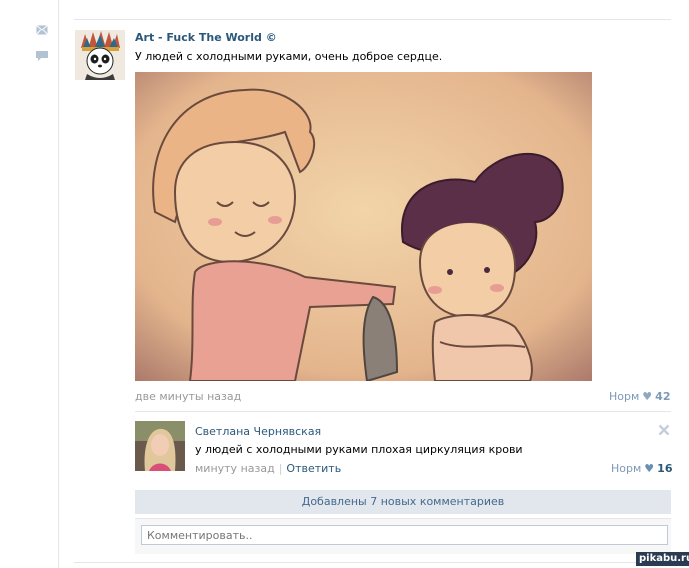 The height and width of the screenshot is (568, 689). I want to click on post-like-button: Норм ♥ 42, so click(639, 396).